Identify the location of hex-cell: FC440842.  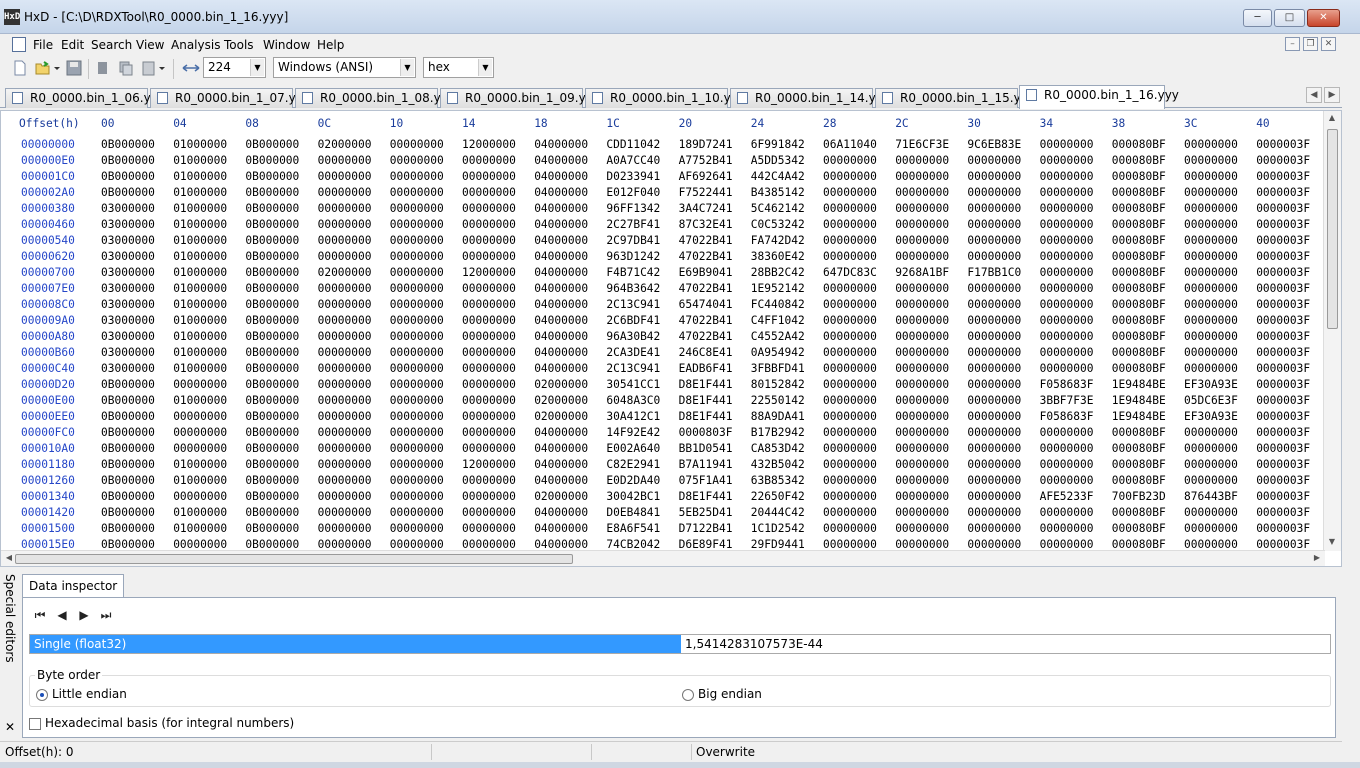
(778, 304).